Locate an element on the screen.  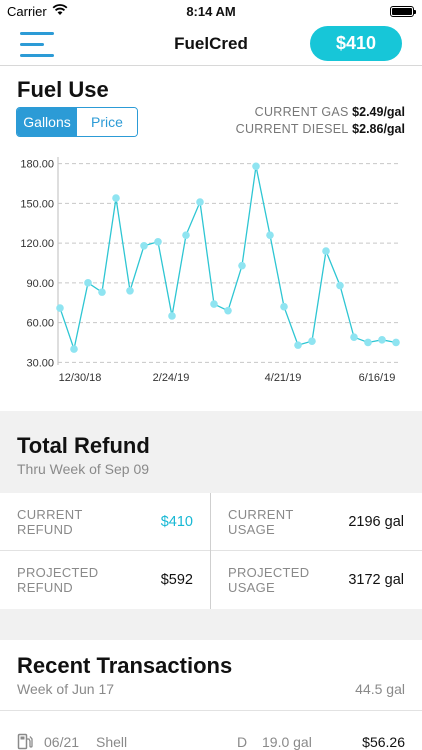
transaction-date: 06/21 is located at coordinates (62, 742).